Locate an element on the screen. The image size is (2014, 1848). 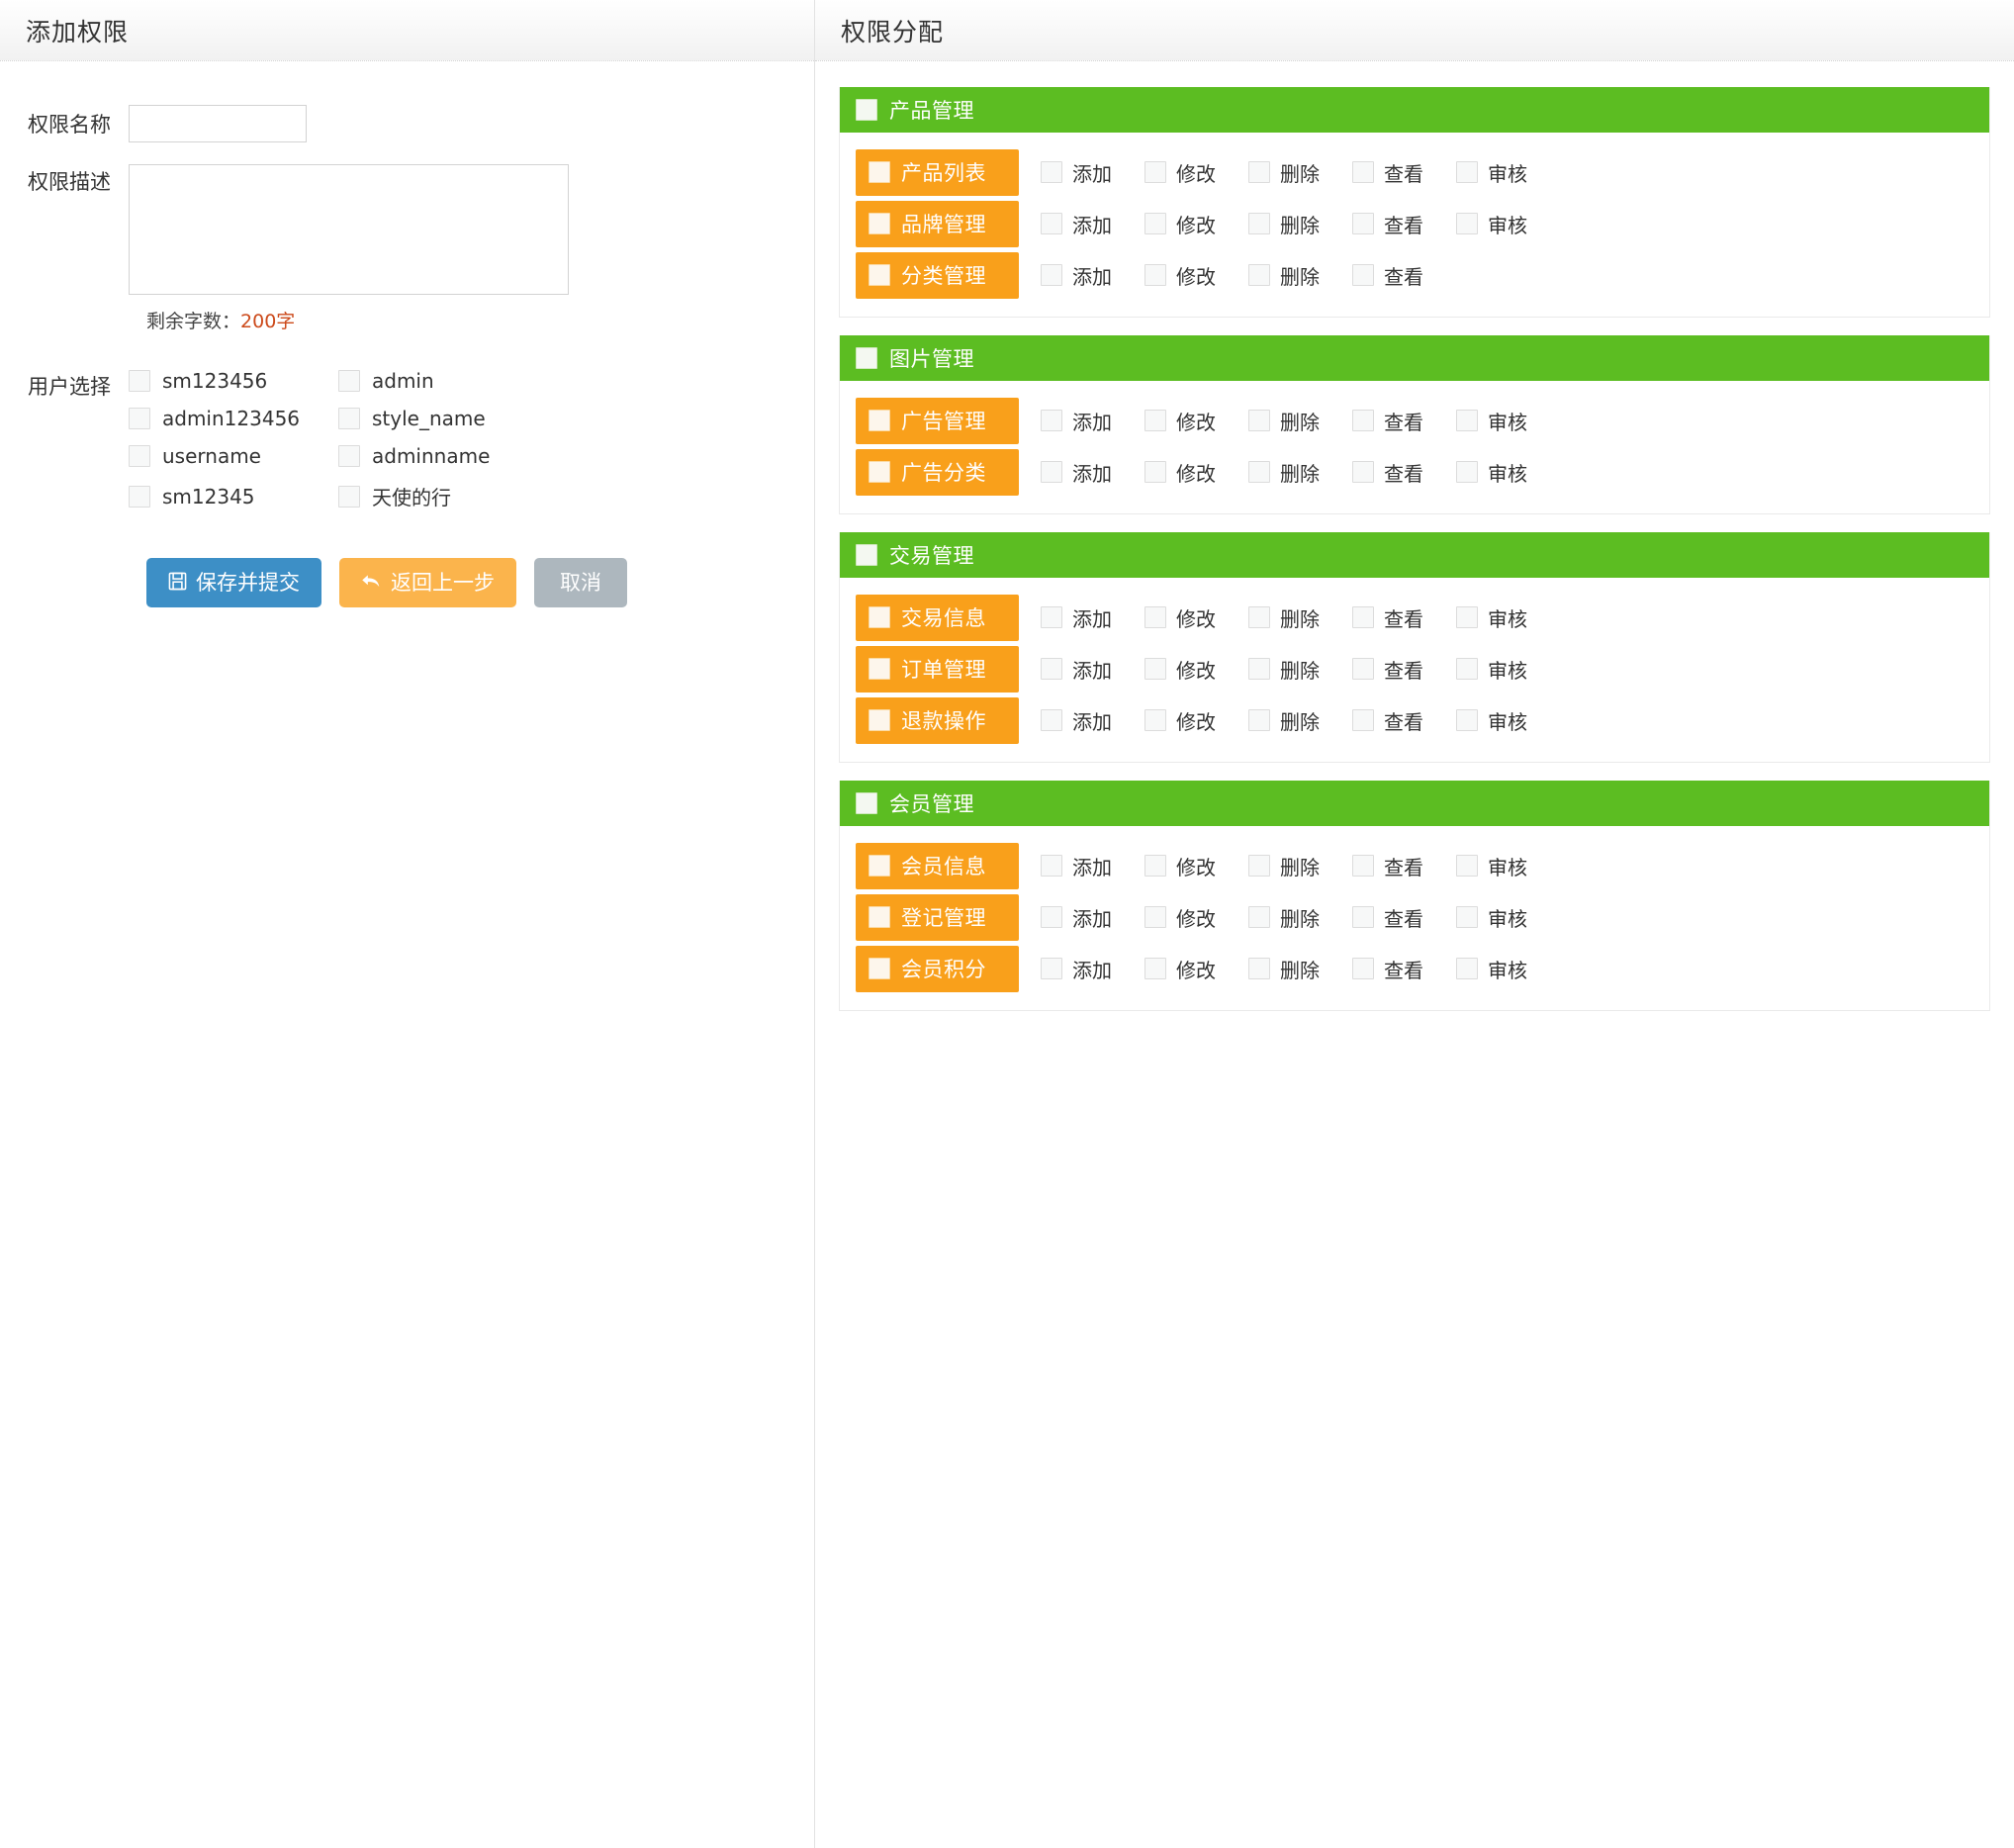
permission-desc-textarea is located at coordinates (349, 229).